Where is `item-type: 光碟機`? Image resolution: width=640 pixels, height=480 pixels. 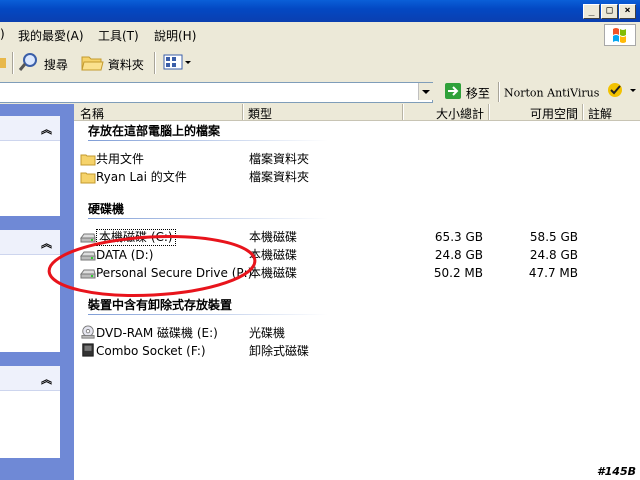 item-type: 光碟機 is located at coordinates (267, 333).